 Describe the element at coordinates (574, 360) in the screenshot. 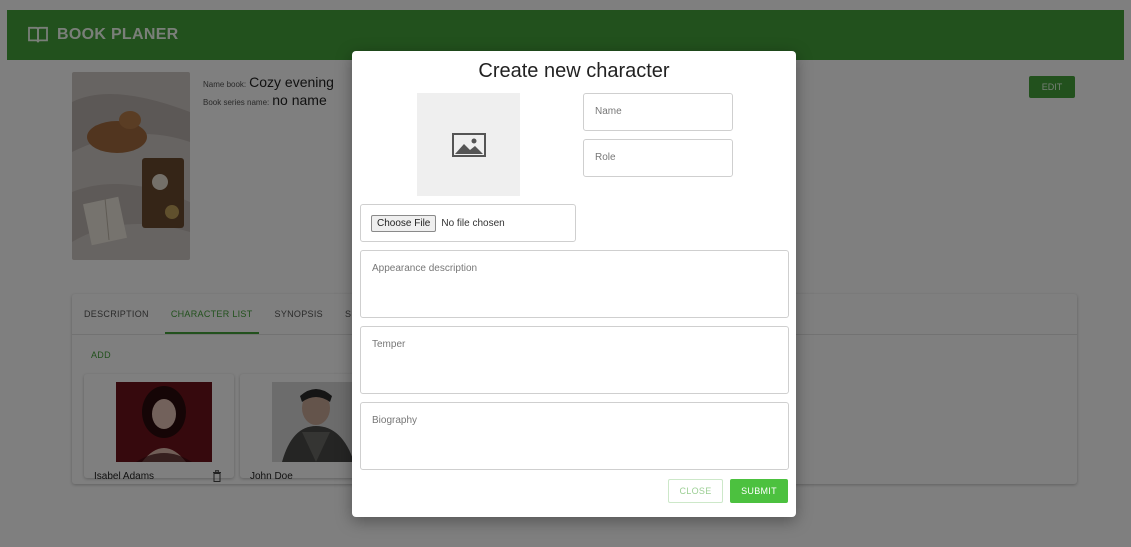

I see `temper-textarea: Temper` at that location.